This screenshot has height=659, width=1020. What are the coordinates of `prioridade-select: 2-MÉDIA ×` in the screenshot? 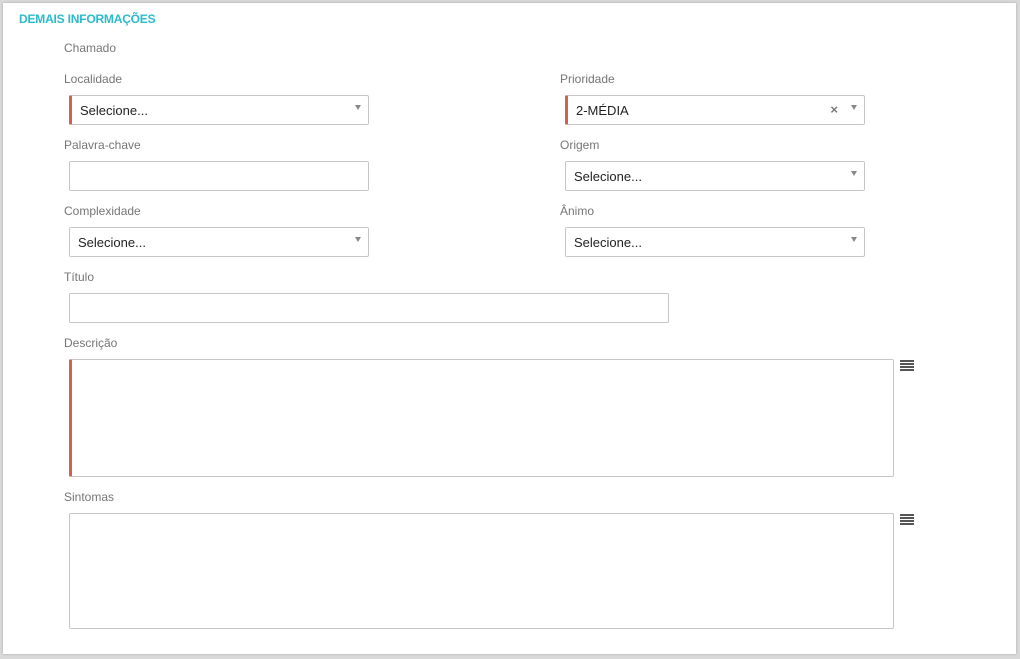 It's located at (715, 110).